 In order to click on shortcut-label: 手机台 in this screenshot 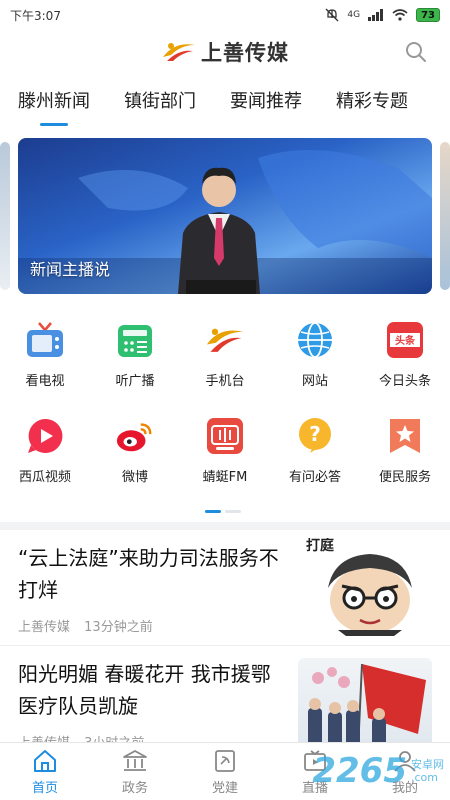, I will do `click(225, 381)`.